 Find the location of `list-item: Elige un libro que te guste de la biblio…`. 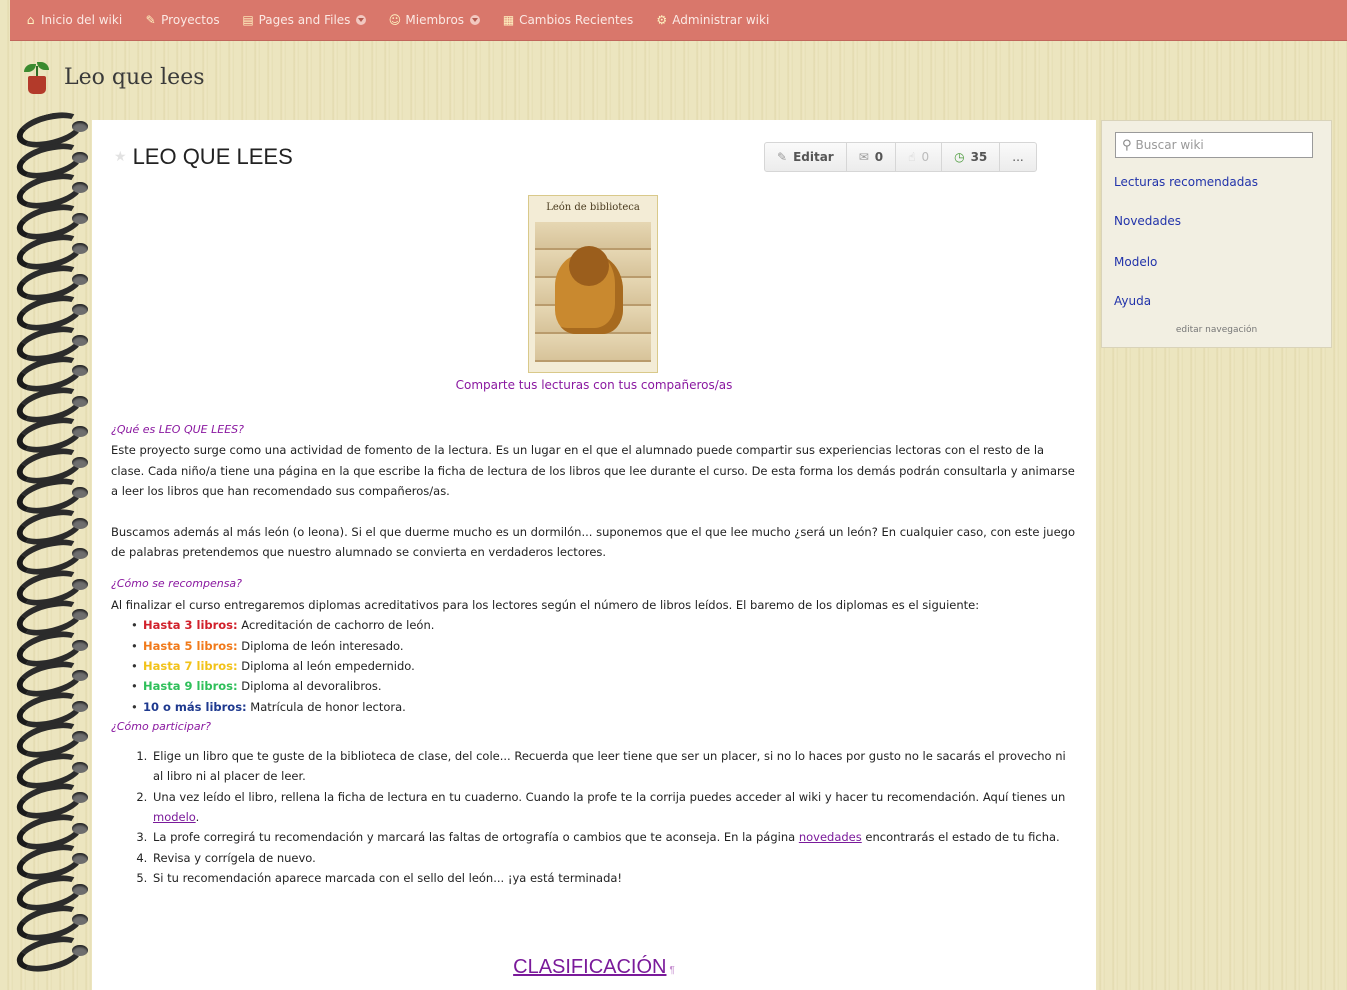

list-item: Elige un libro que te guste de la biblio… is located at coordinates (615, 766).